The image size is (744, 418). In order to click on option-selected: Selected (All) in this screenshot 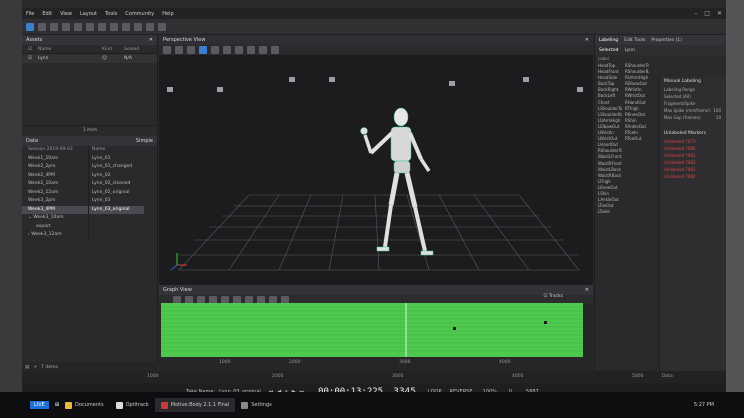, I will do `click(692, 96)`.